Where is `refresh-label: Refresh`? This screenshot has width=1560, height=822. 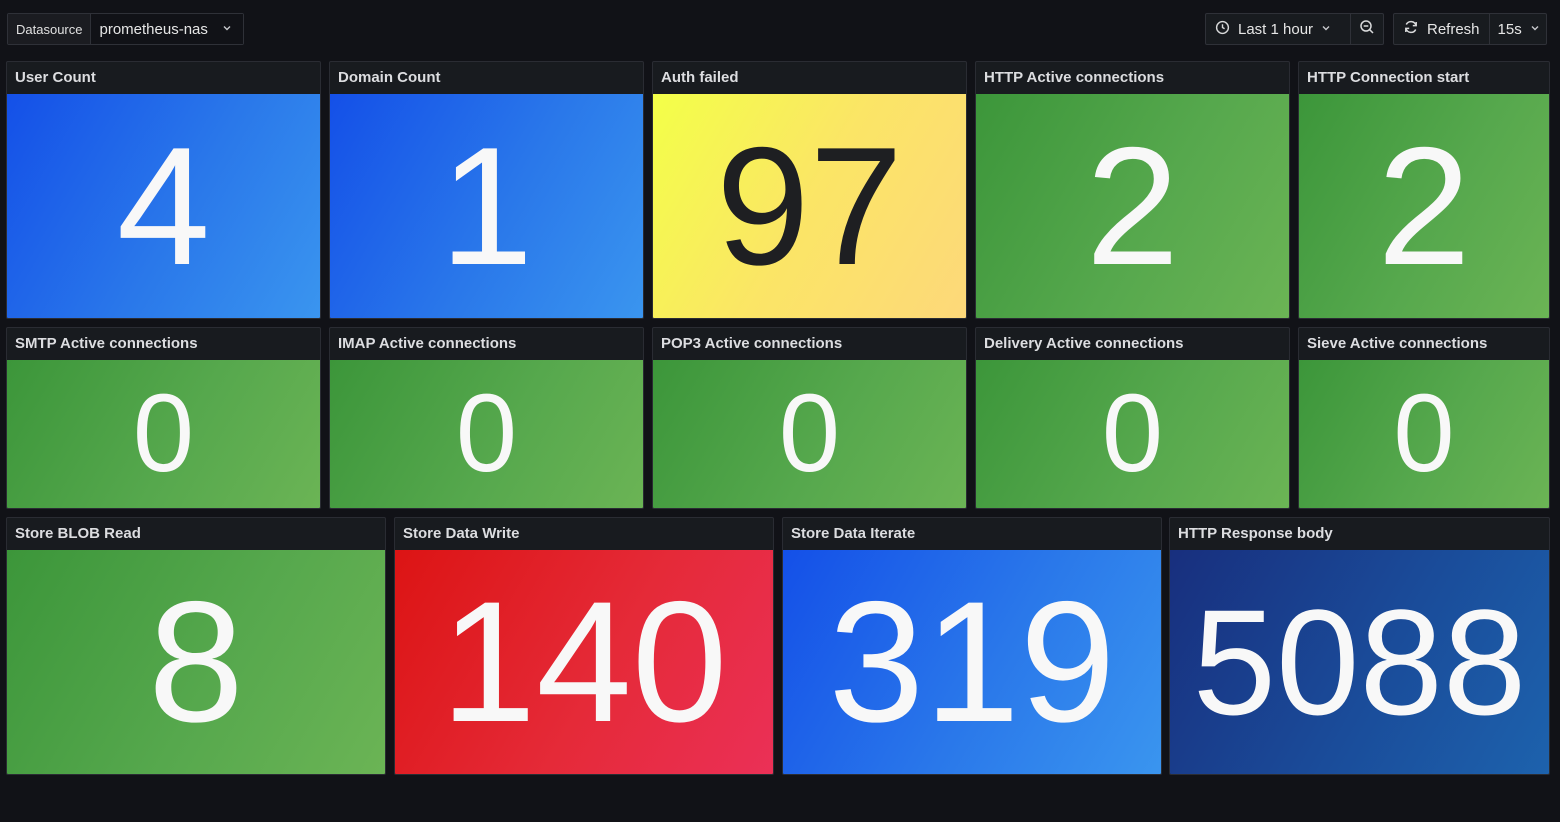
refresh-label: Refresh is located at coordinates (1453, 29).